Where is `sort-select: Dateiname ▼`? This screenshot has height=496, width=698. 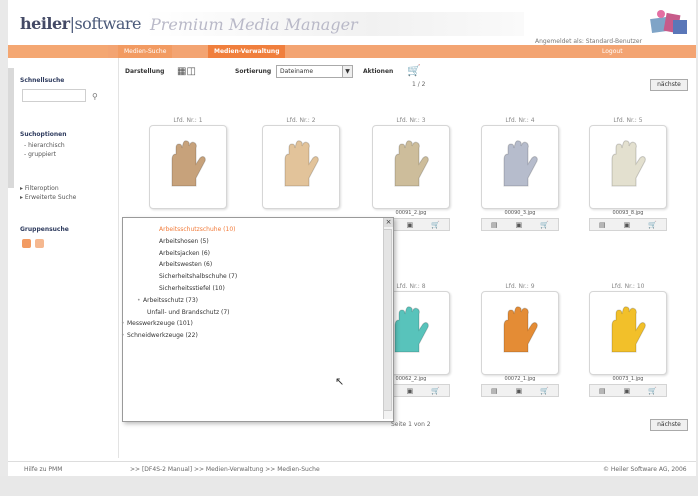
sort-select: Dateiname ▼ is located at coordinates (314, 71).